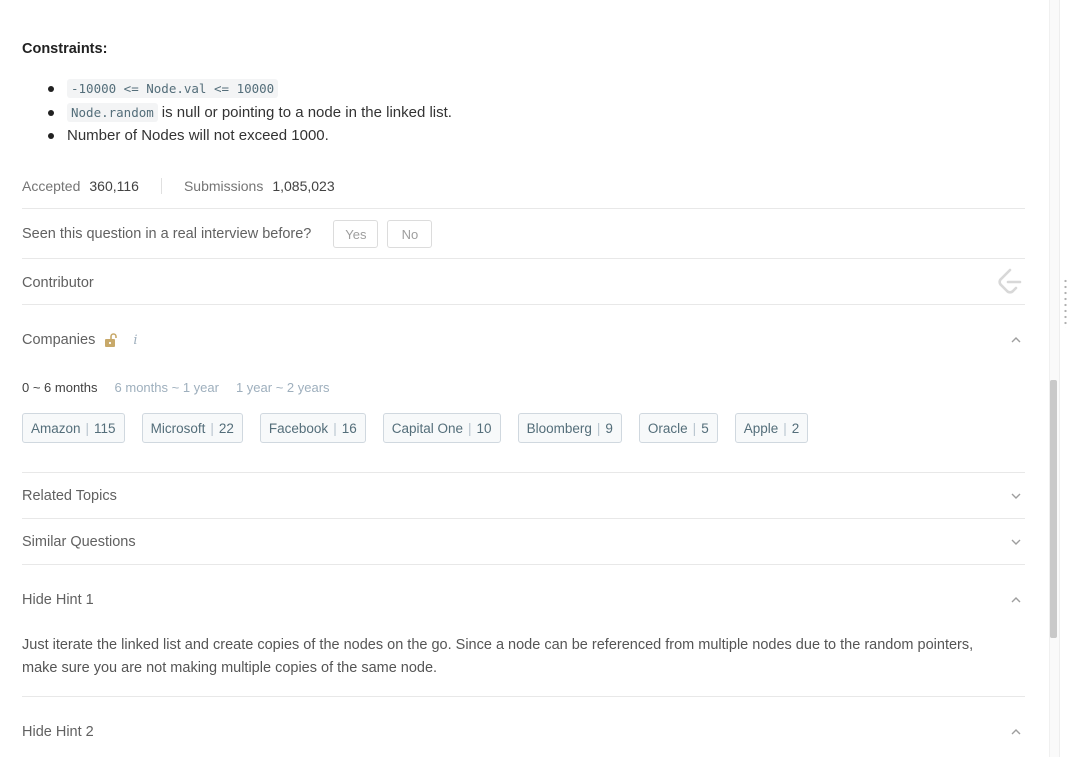 This screenshot has height=757, width=1084. What do you see at coordinates (298, 428) in the screenshot?
I see `company-name: Facebook` at bounding box center [298, 428].